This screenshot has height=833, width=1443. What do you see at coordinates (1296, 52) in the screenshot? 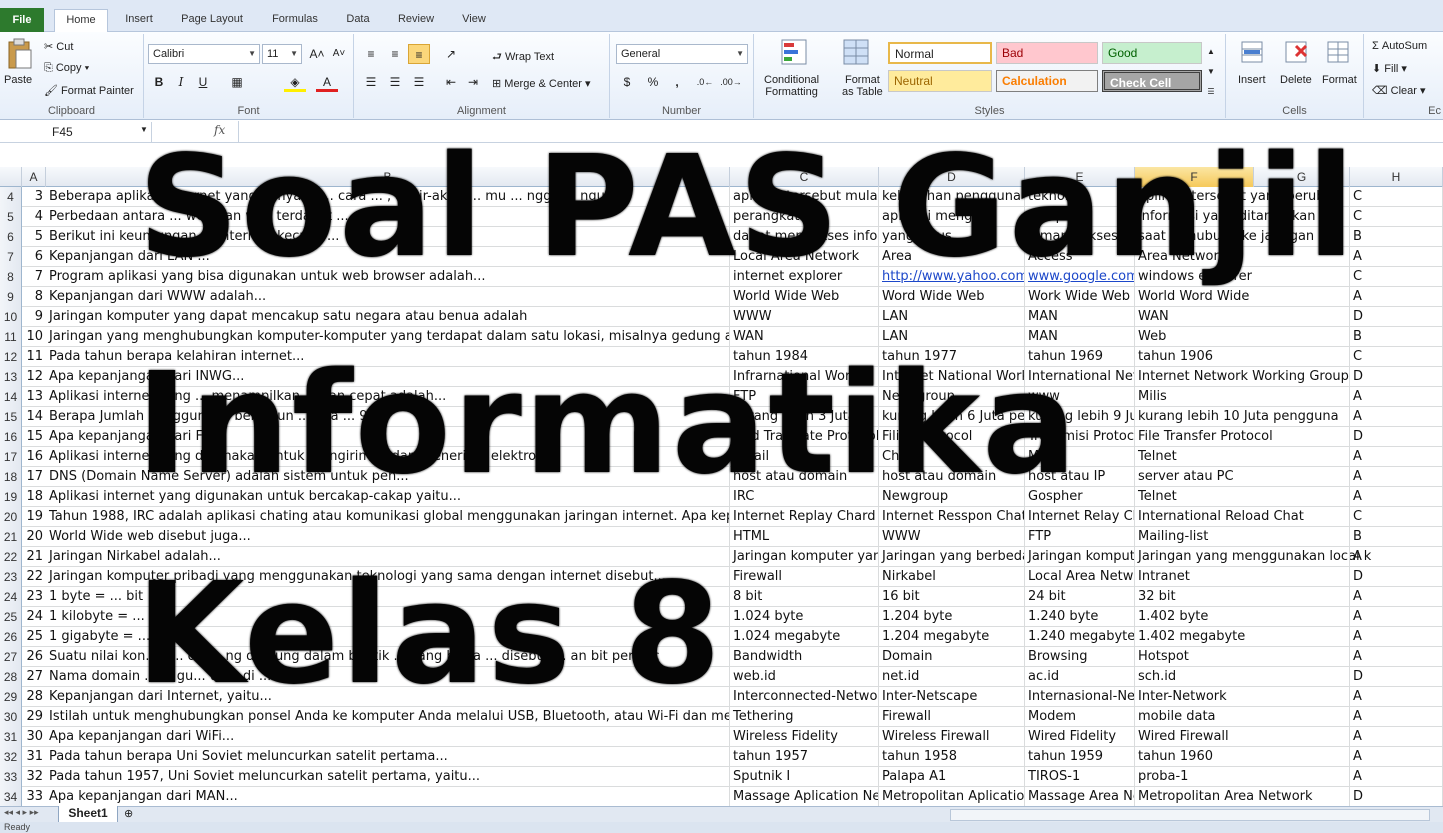
I see `delete-cells-icon` at bounding box center [1296, 52].